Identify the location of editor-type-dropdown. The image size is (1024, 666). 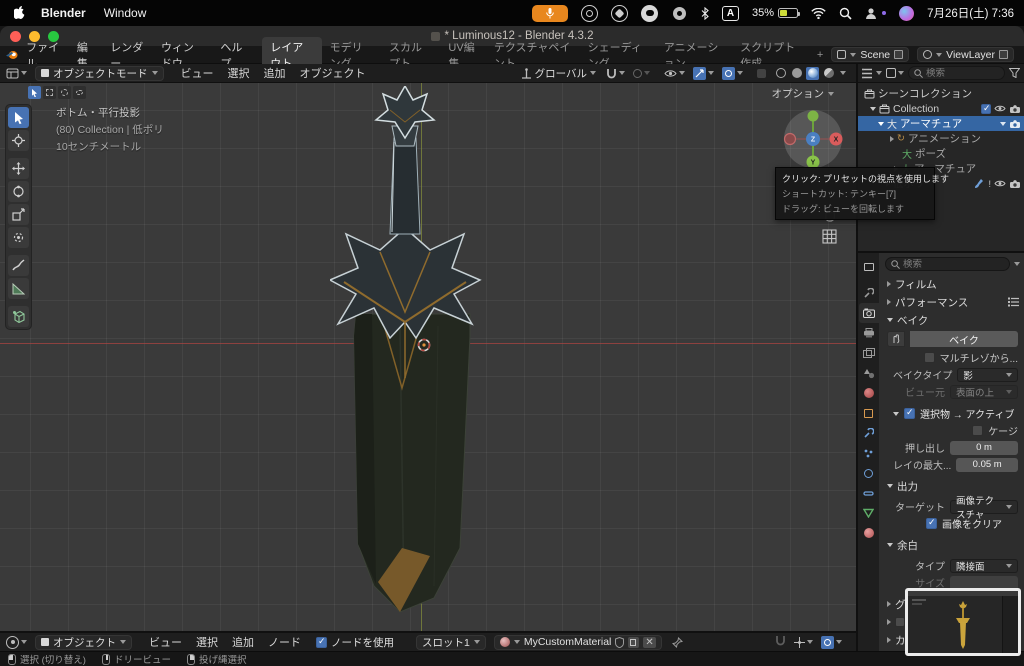
(16, 73).